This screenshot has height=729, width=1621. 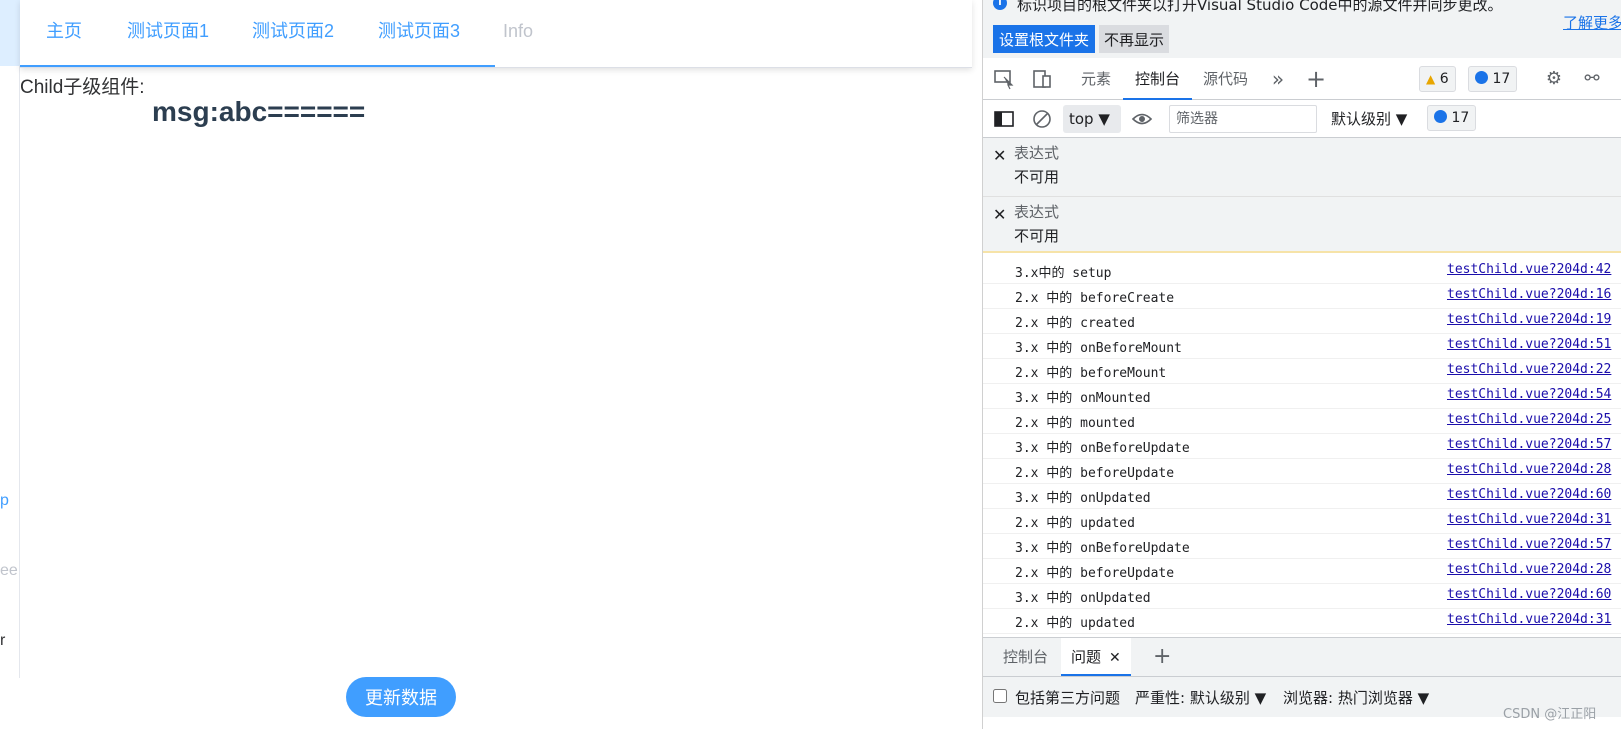 What do you see at coordinates (1095, 573) in the screenshot?
I see `log-message: 2.x 中的 beforeUpdate` at bounding box center [1095, 573].